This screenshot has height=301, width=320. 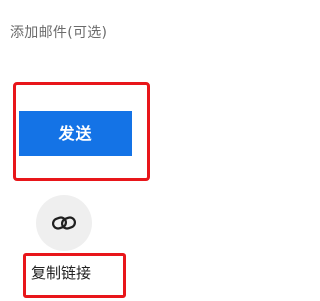 What do you see at coordinates (61, 273) in the screenshot?
I see `copy-link-label: 复制链接` at bounding box center [61, 273].